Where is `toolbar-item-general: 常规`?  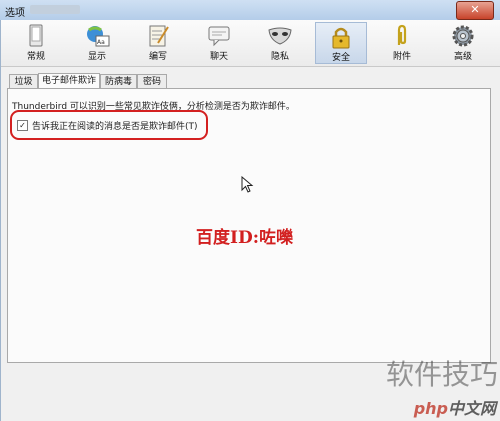
toolbar-item-general: 常规 is located at coordinates (36, 43).